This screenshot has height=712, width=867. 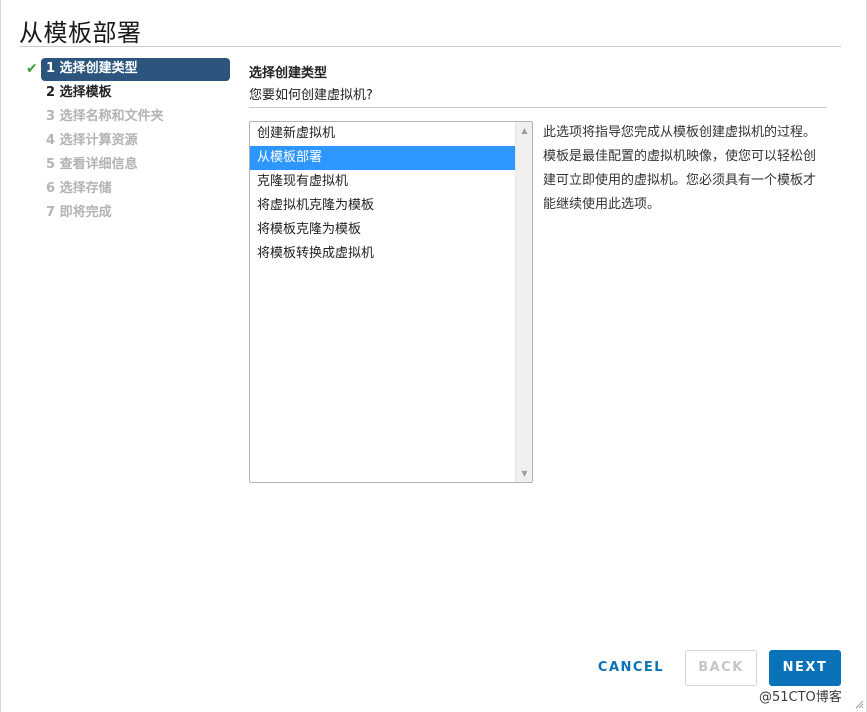 What do you see at coordinates (79, 188) in the screenshot?
I see `step-label: 6 选择存储` at bounding box center [79, 188].